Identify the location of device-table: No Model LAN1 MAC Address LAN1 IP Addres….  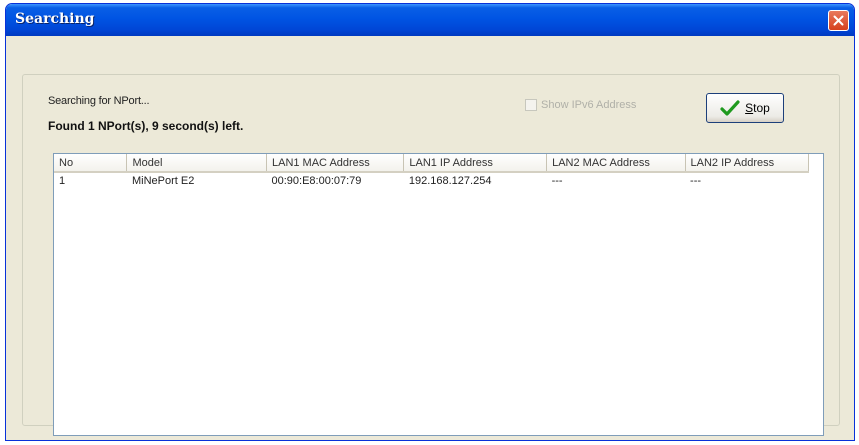
(432, 171).